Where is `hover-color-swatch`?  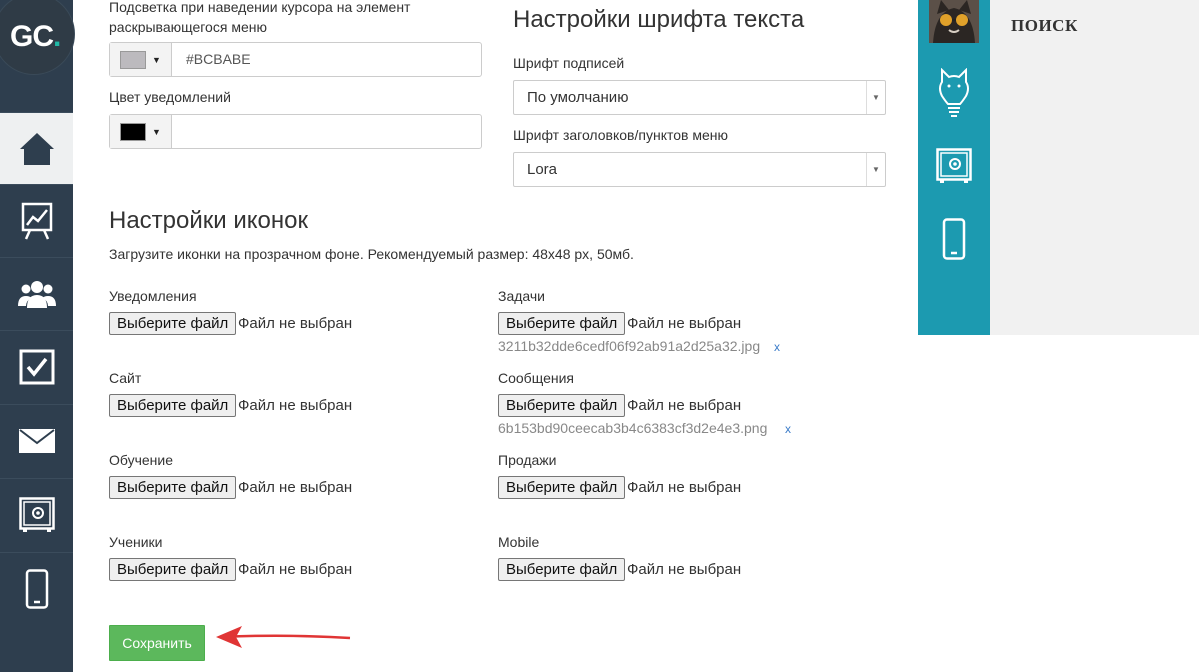
hover-color-swatch is located at coordinates (133, 59).